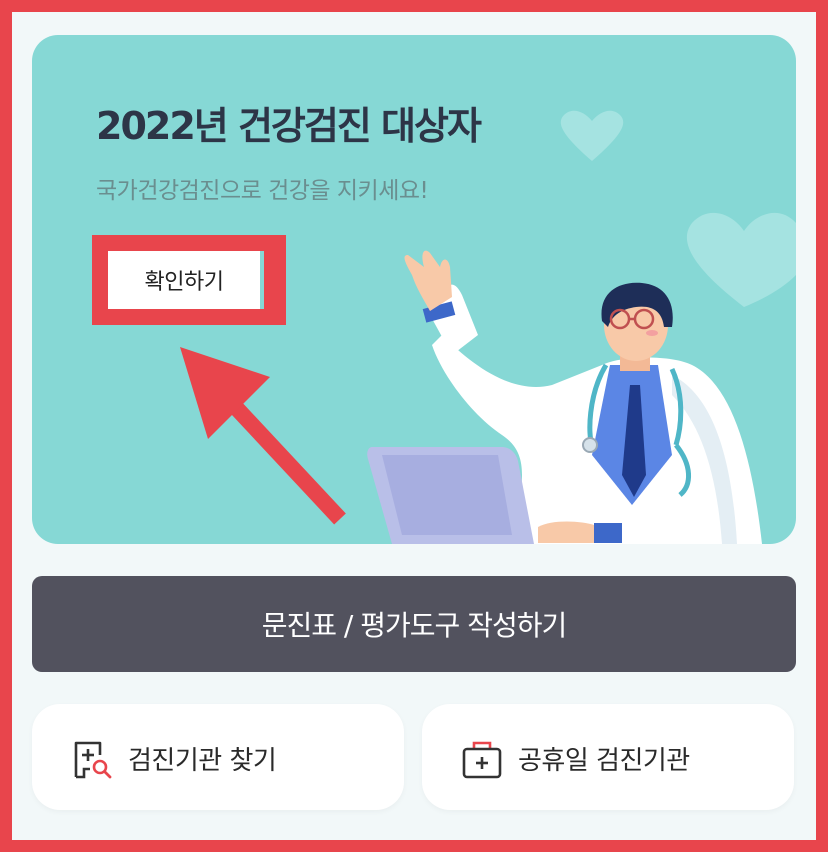 This screenshot has width=828, height=852. I want to click on find-institution-card: 검진기관 찾기, so click(218, 757).